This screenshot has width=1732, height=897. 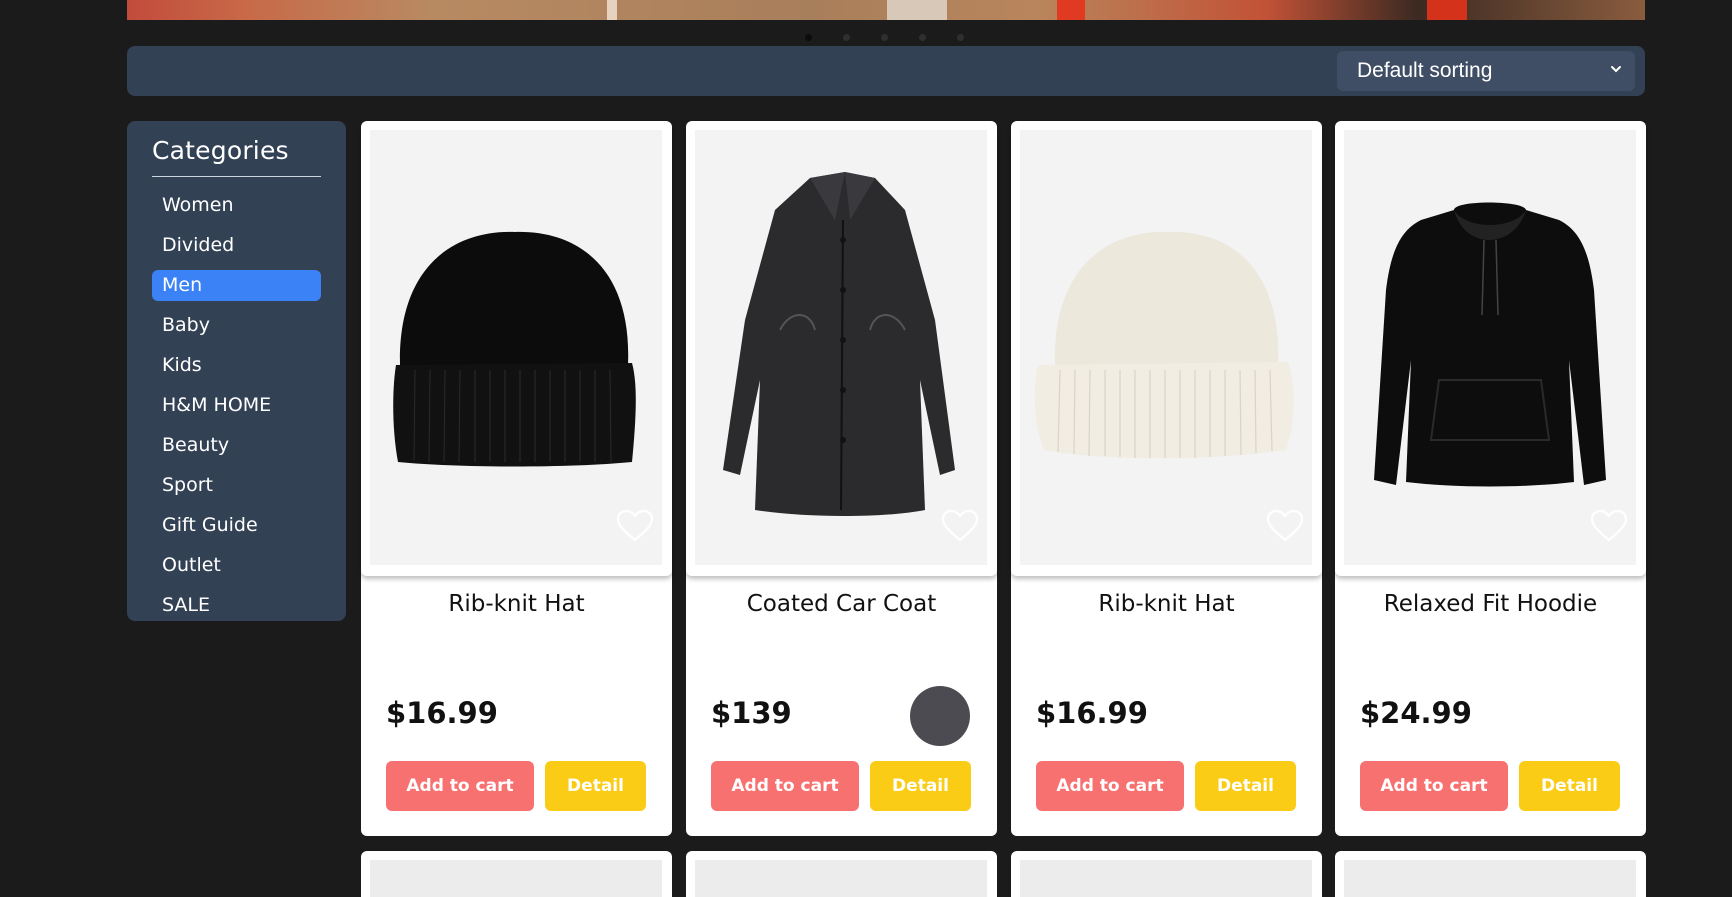 I want to click on hero-banner-image, so click(x=886, y=10).